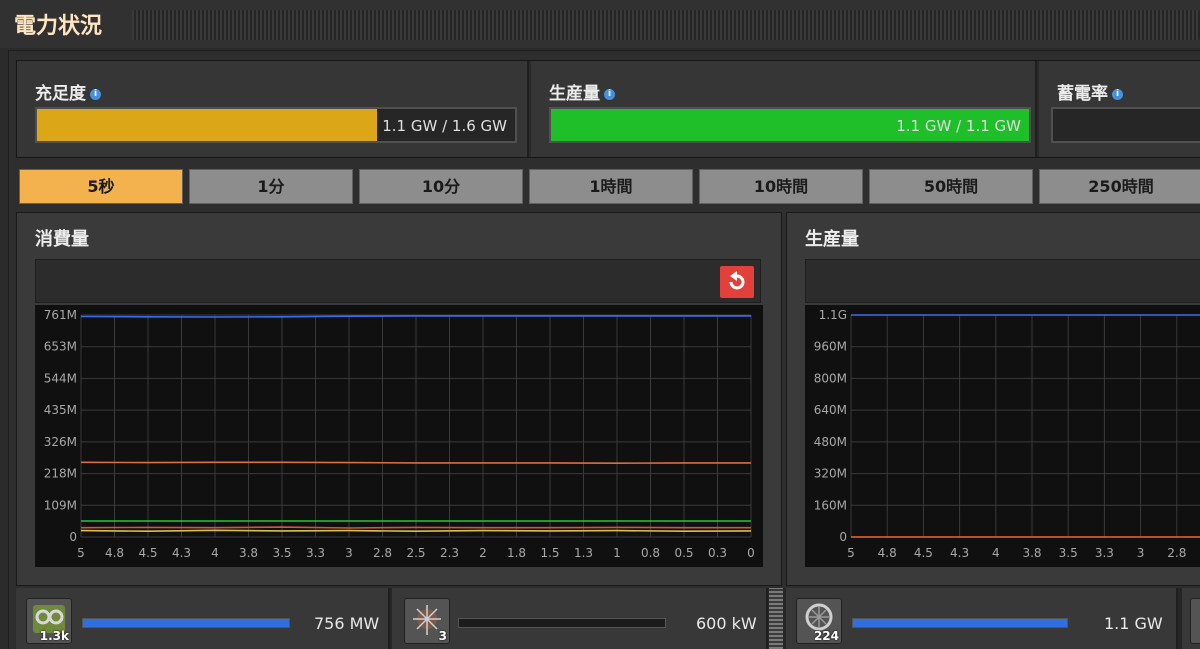 The width and height of the screenshot is (1200, 649). I want to click on entity-list: 1.3k 756 MW 3 600 kW 224 1.1 GW, so click(608, 618).